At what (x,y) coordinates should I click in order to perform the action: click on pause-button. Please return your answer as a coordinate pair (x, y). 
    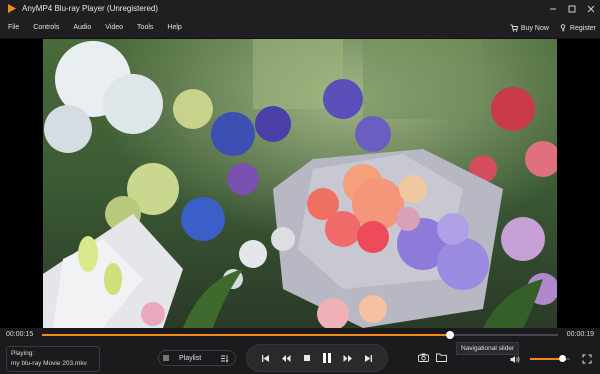
    Looking at the image, I should click on (327, 358).